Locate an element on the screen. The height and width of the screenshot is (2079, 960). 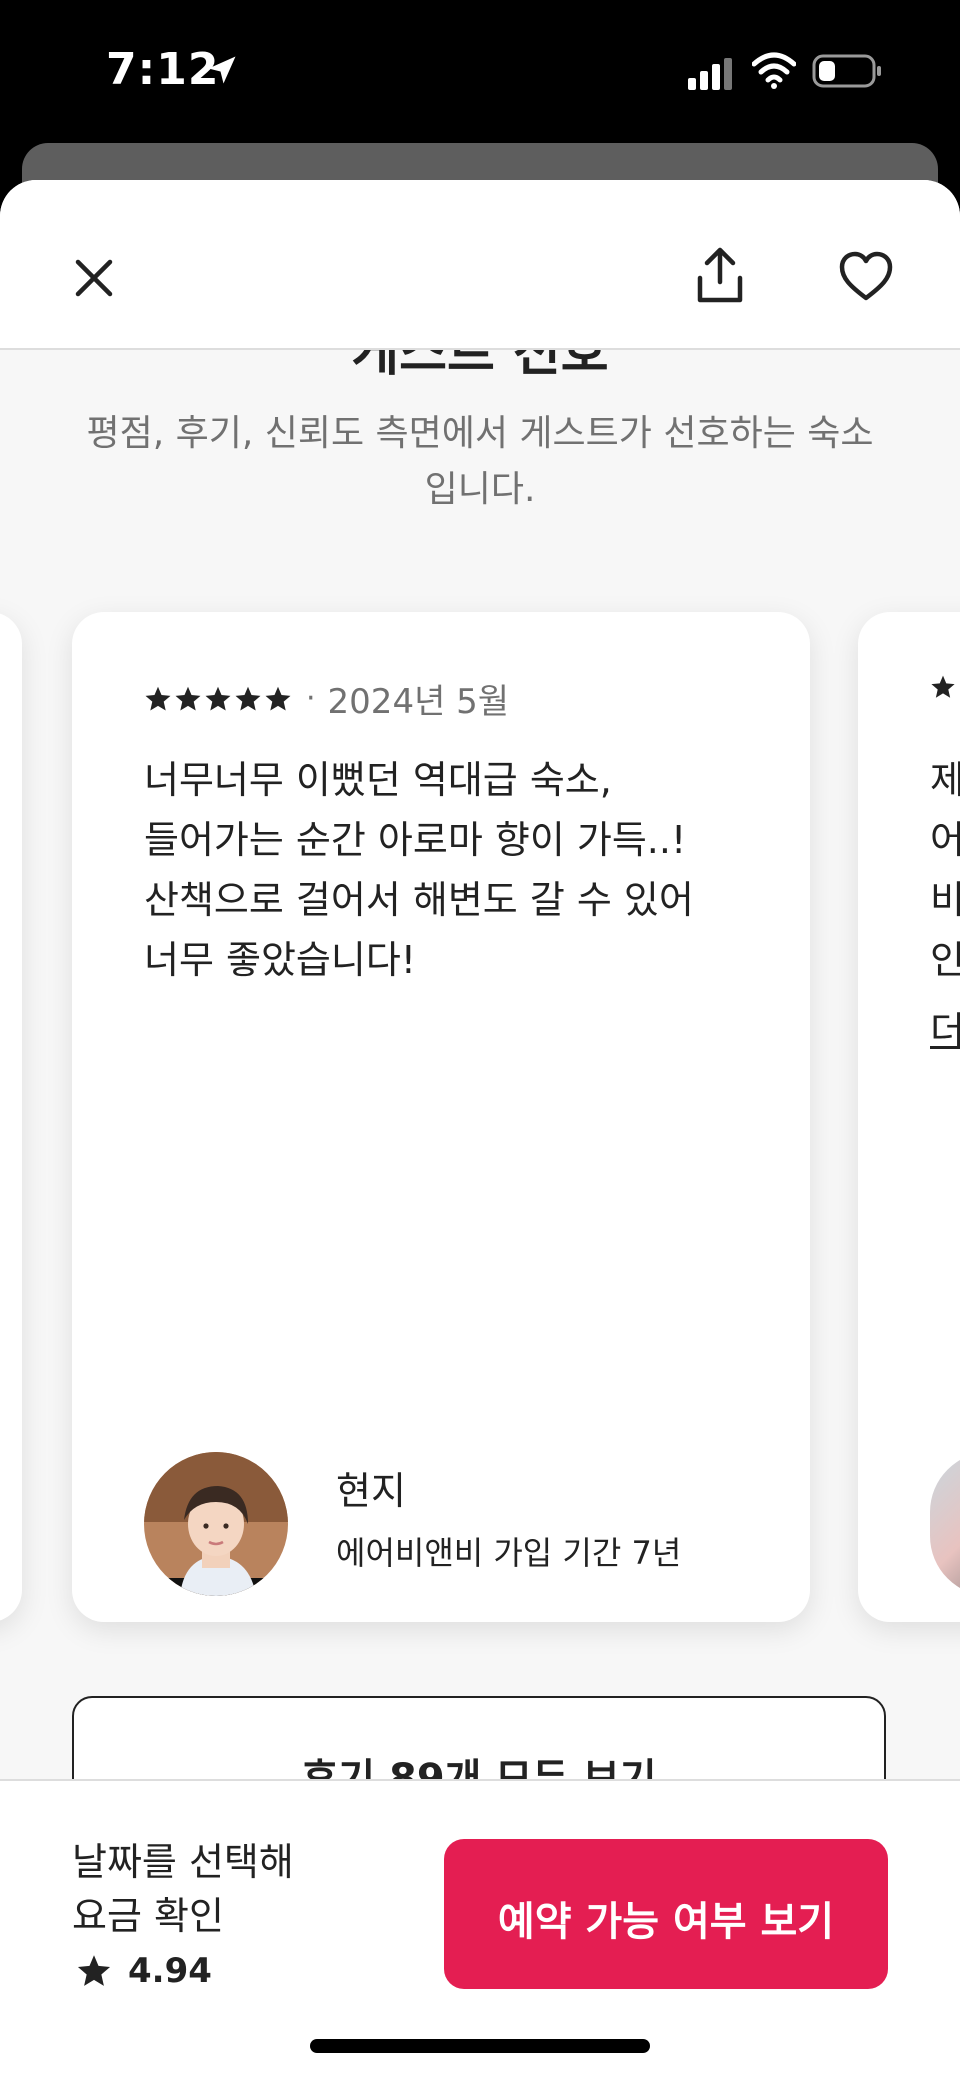
location-arrow-icon is located at coordinates (222, 70).